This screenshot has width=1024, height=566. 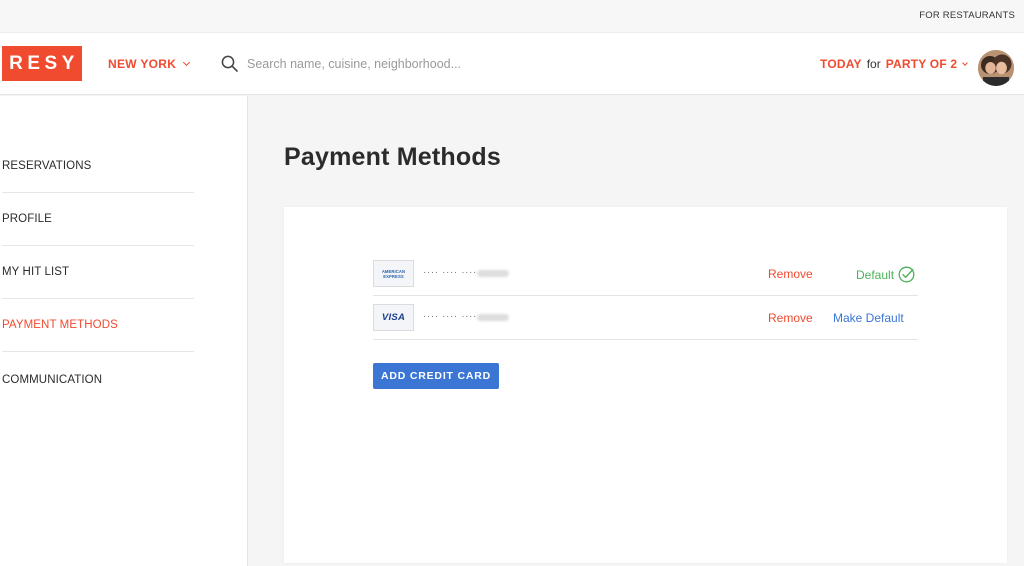 I want to click on visa-logo-text: VISA, so click(x=393, y=317).